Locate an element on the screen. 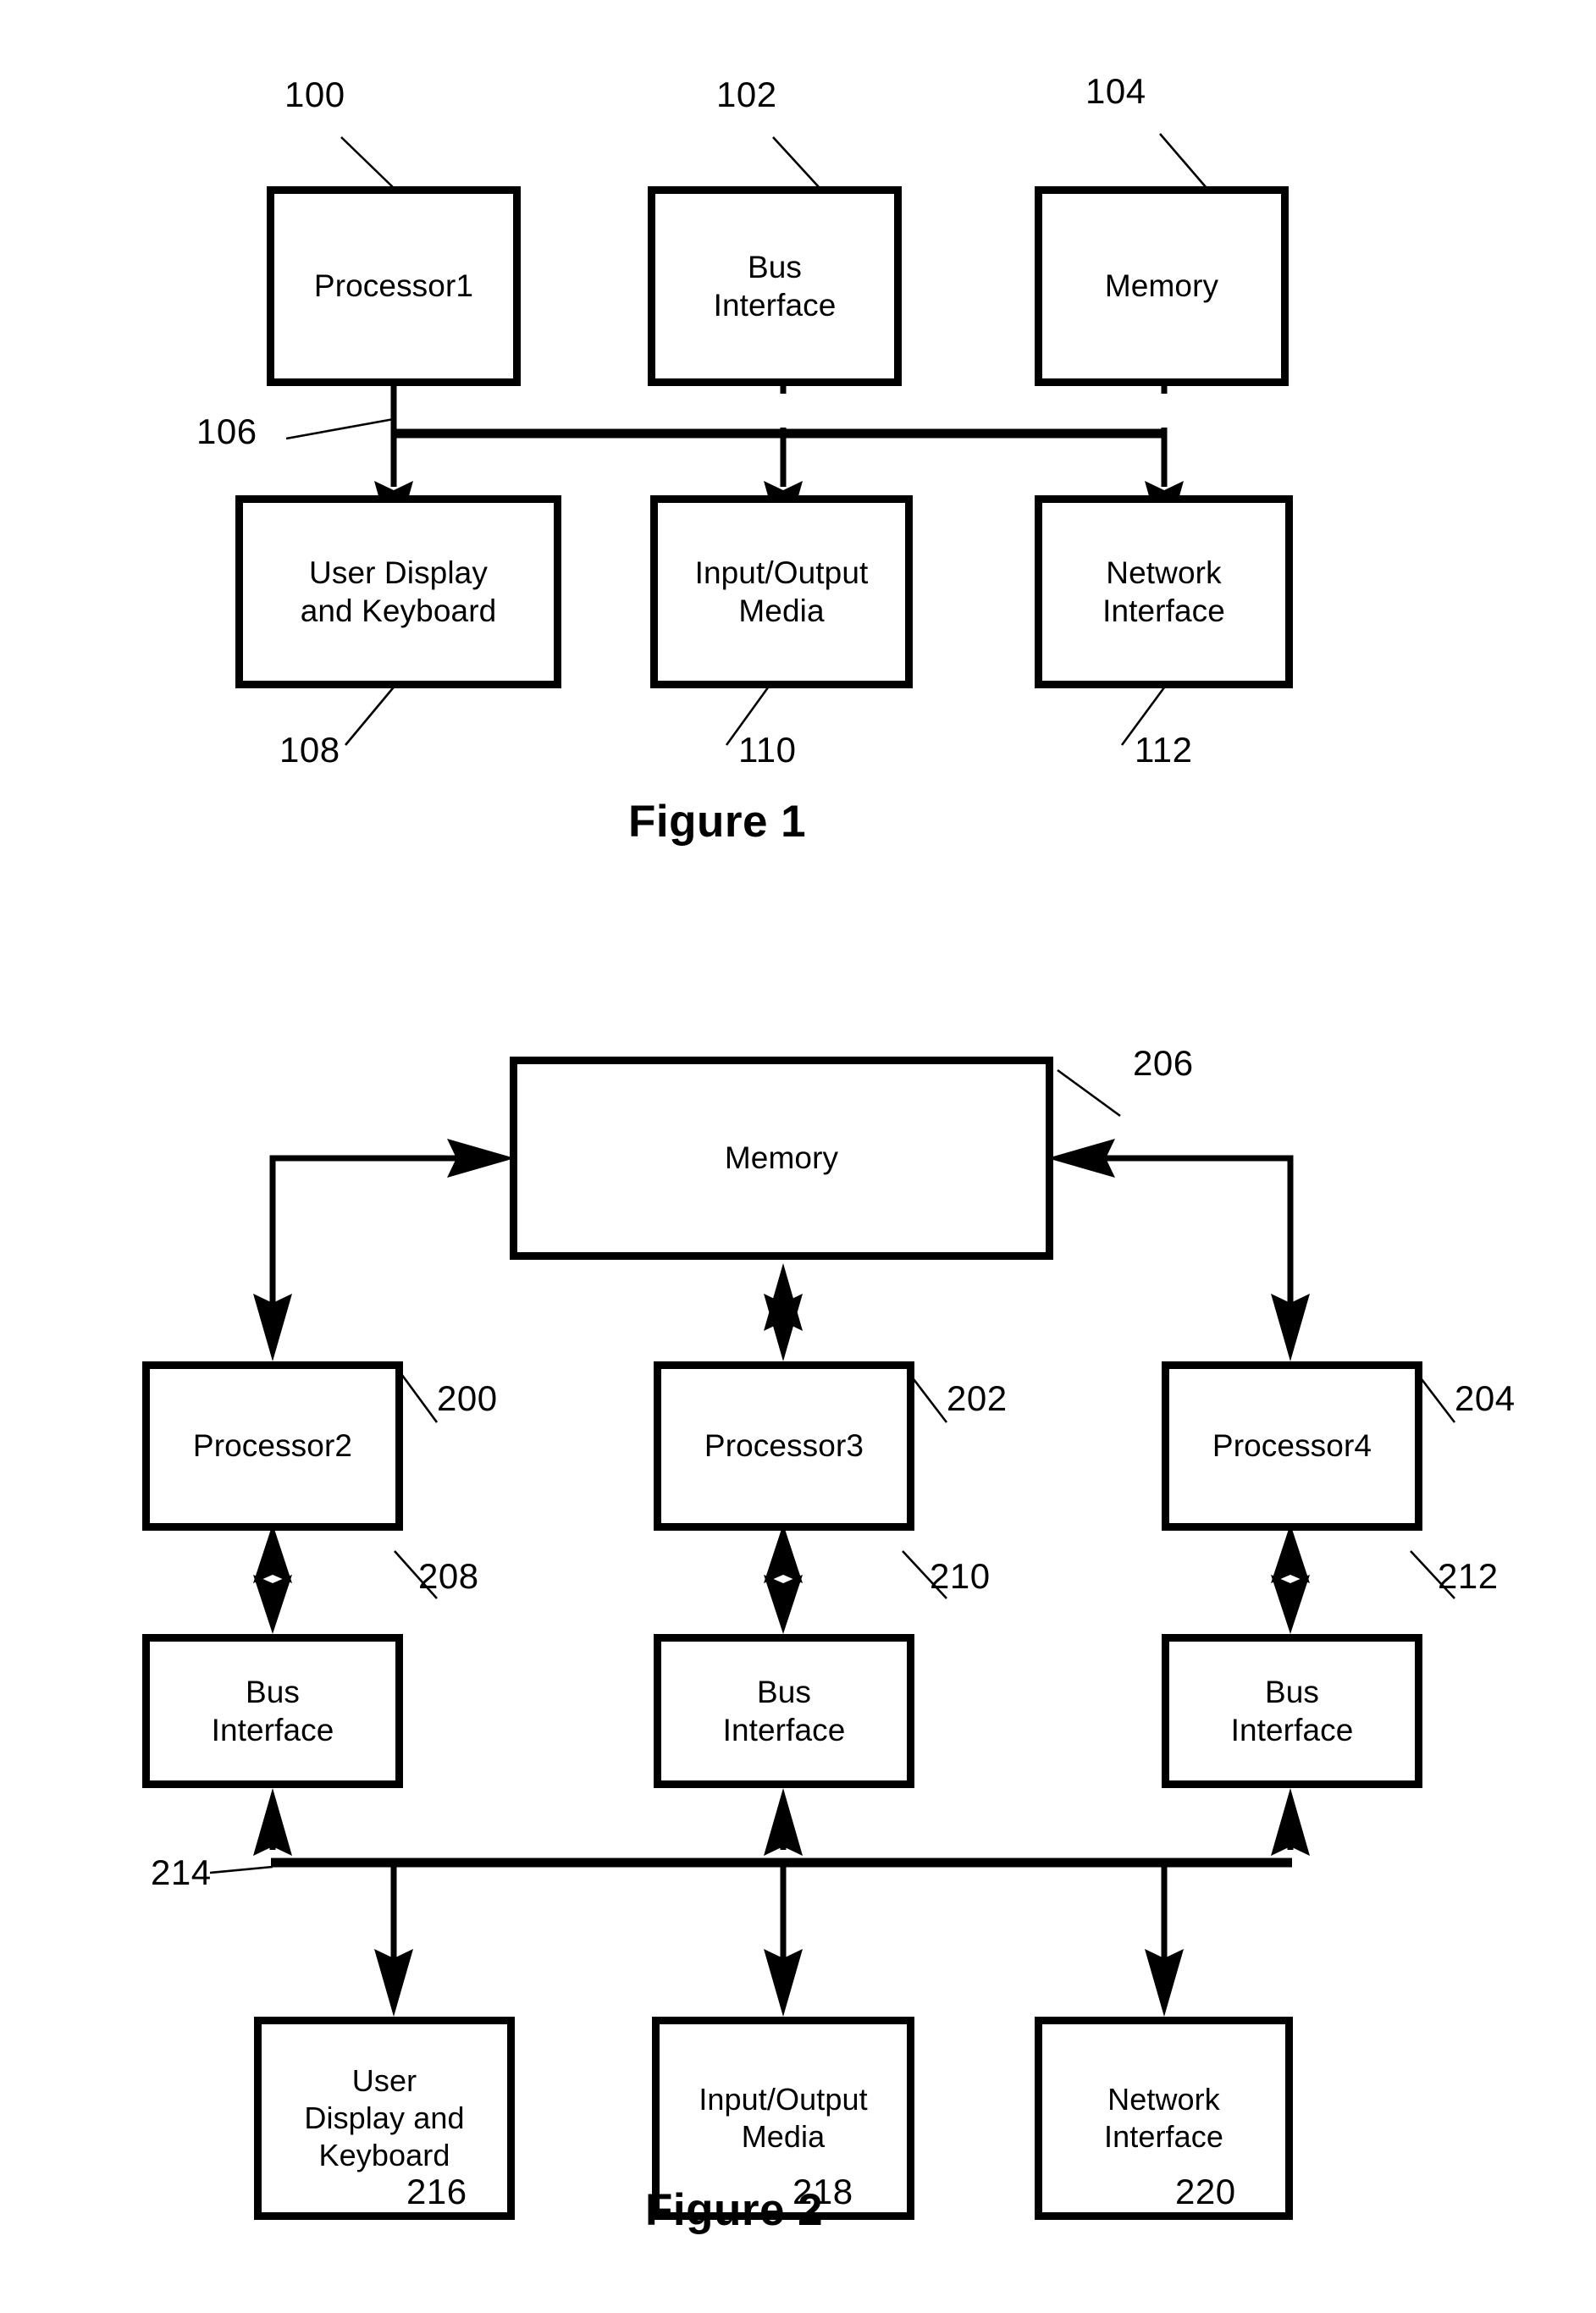  fig2-ref-212: 212 is located at coordinates (1468, 1576).